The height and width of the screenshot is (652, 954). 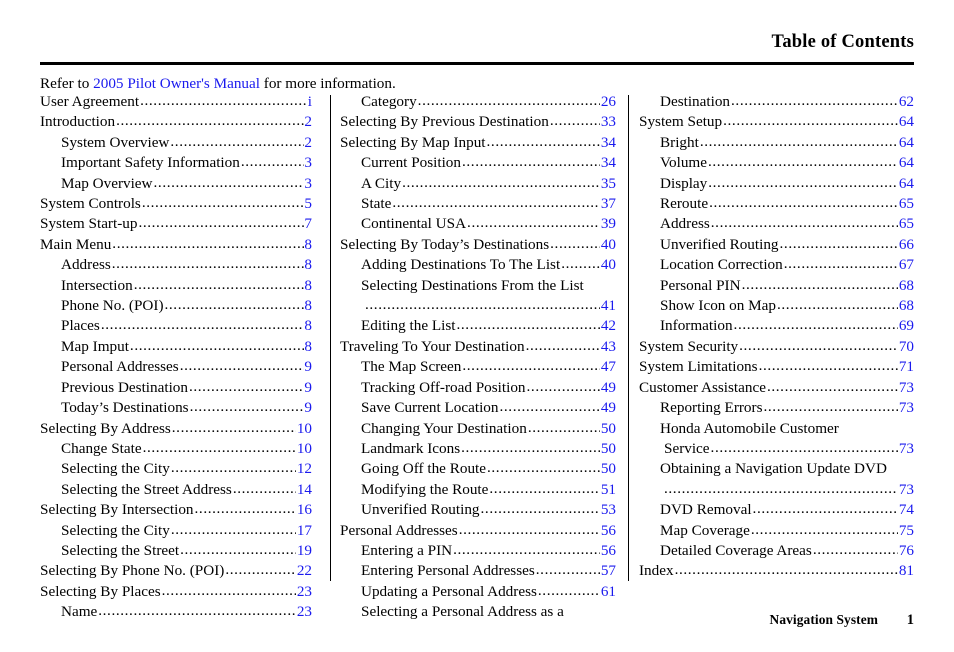 What do you see at coordinates (478, 102) in the screenshot?
I see `toc-entry: Category 26` at bounding box center [478, 102].